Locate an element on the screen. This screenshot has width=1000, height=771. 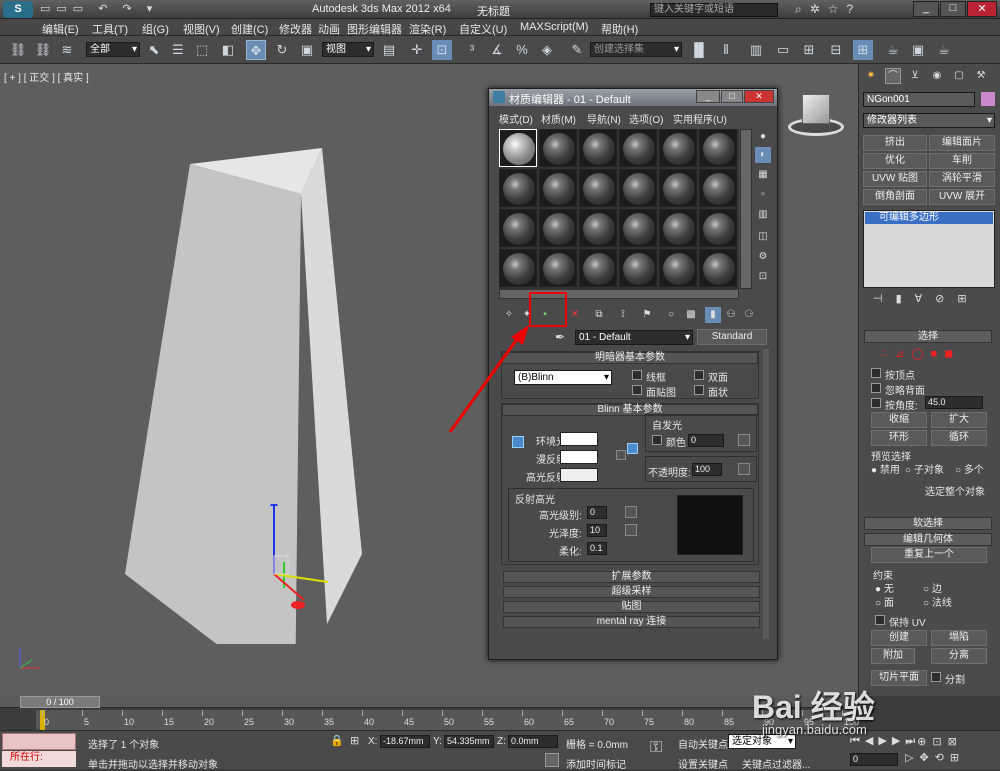
create-tab-icon: ✷ is located at coordinates (871, 76).